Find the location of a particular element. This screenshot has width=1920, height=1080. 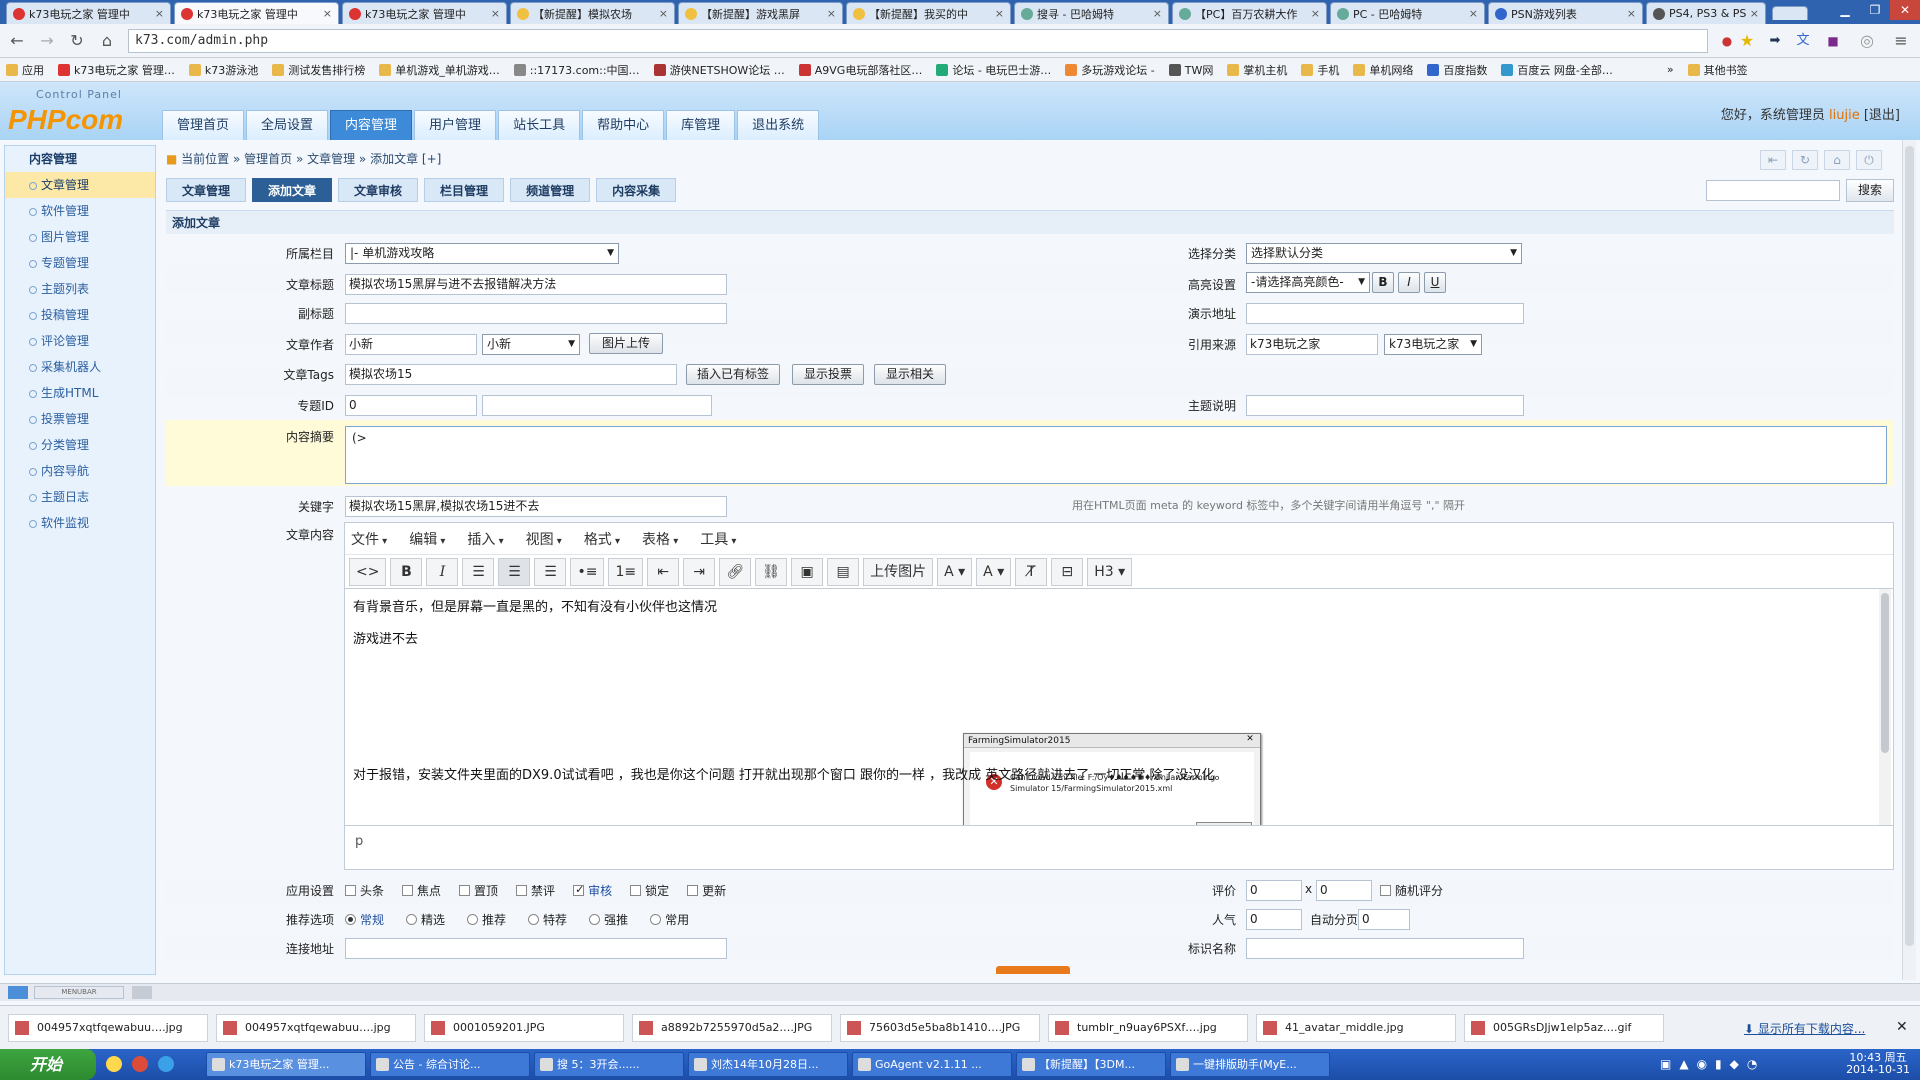

extension-icon: ● is located at coordinates (1727, 41).